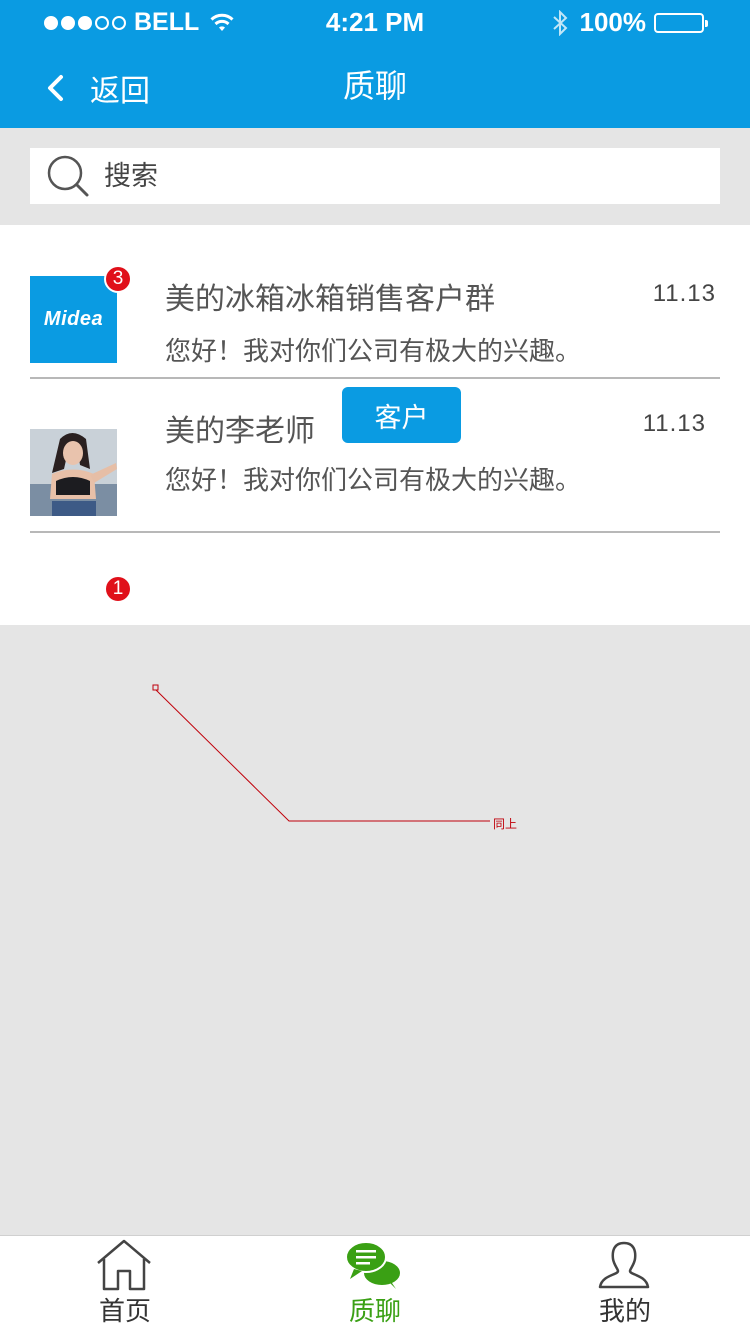 Image resolution: width=750 pixels, height=1334 pixels. I want to click on search-area, so click(375, 176).